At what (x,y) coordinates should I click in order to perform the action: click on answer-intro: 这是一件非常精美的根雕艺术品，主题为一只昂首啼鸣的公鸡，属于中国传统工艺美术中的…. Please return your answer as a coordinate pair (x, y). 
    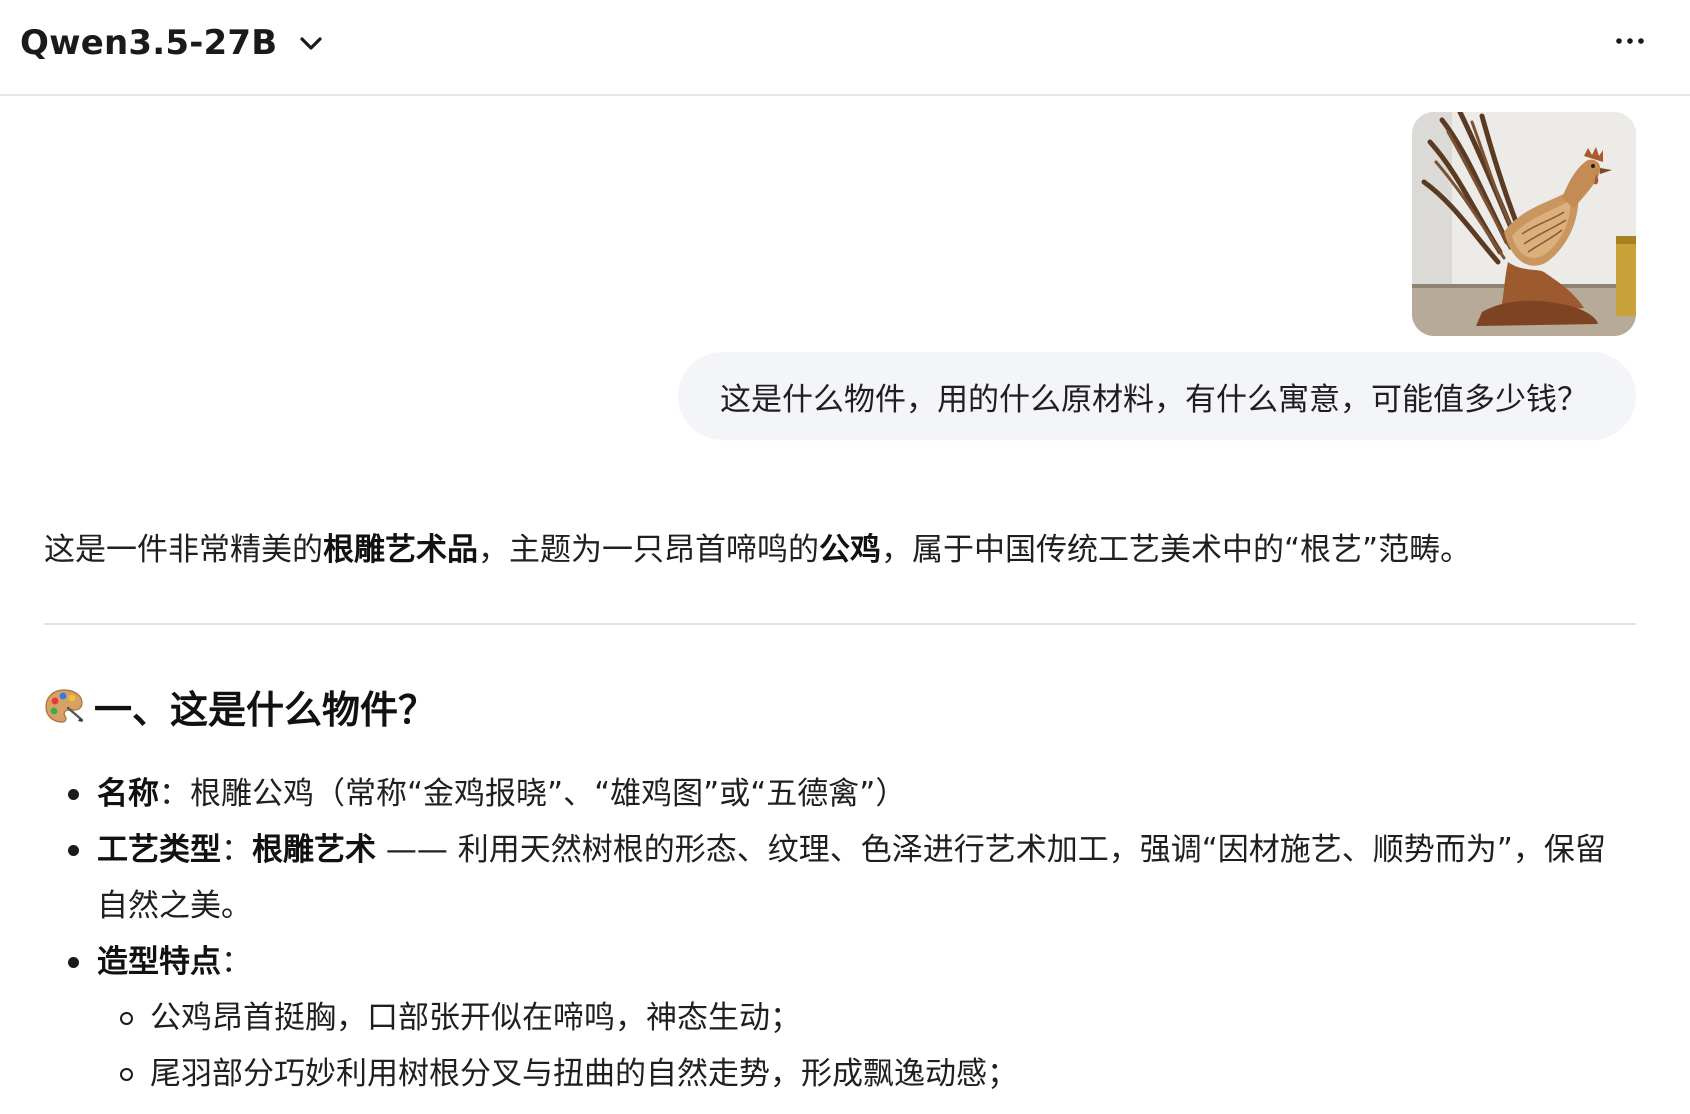
    Looking at the image, I should click on (840, 550).